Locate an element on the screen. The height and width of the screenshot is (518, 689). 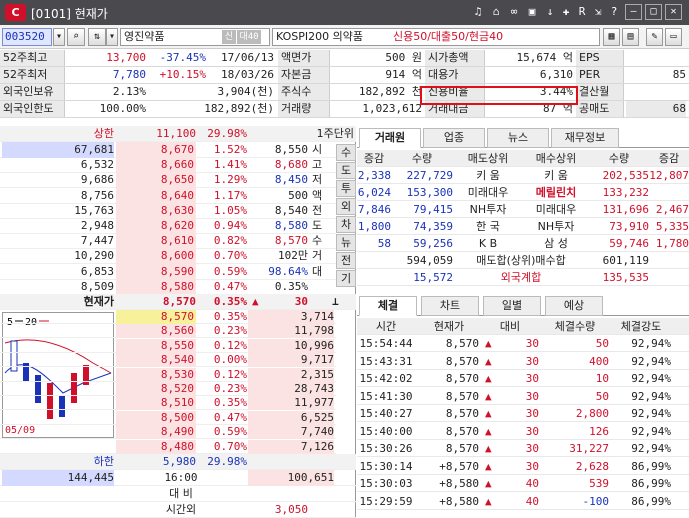
ask-price: 8,670 is located at coordinates (156, 150).